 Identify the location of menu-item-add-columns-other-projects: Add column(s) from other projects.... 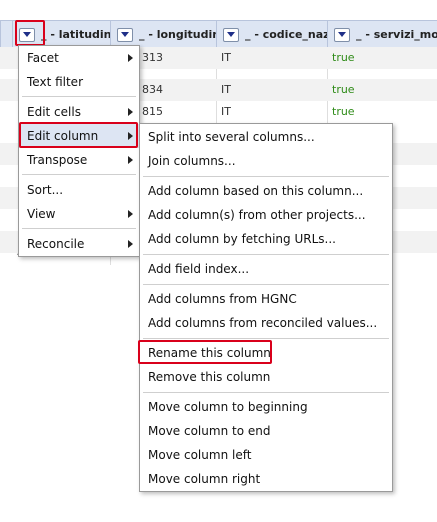
(266, 215).